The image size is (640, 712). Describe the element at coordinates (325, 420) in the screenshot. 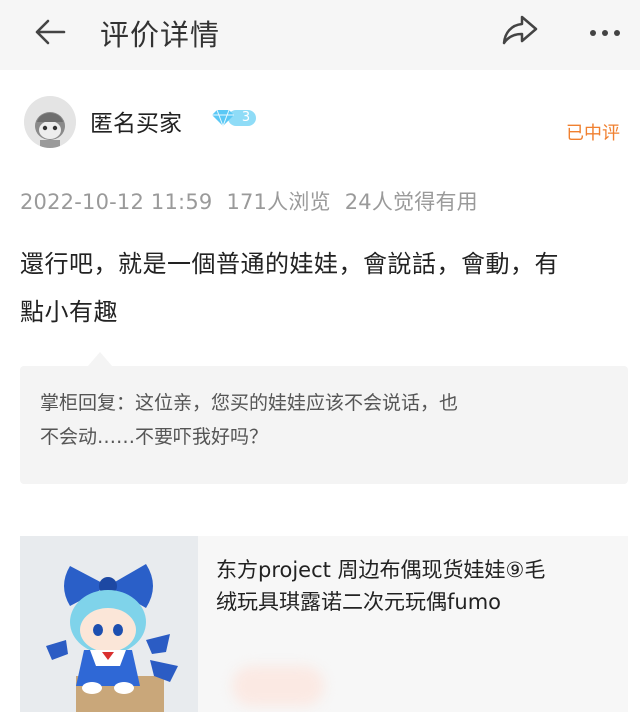

I see `seller-reply-text: 掌柜回复：这位亲，您买的娃娃应该不会说话，也 不会动……不要吓我好吗？` at that location.